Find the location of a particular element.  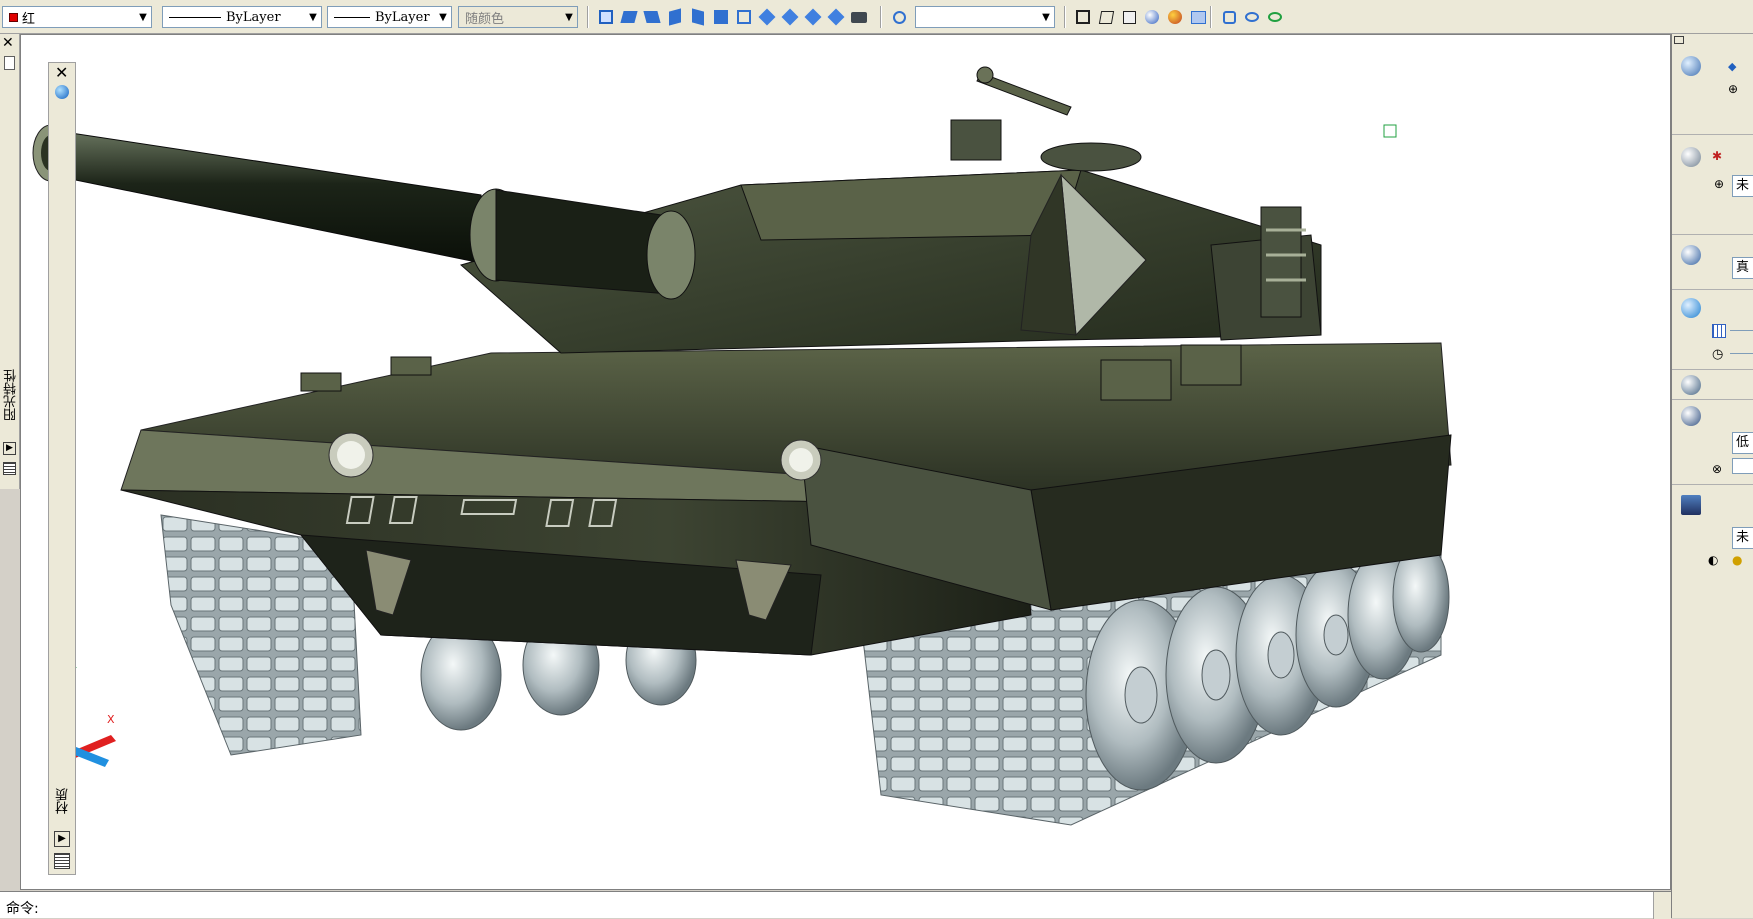

ucs-toggle-icon: ⊕ is located at coordinates (1733, 89).